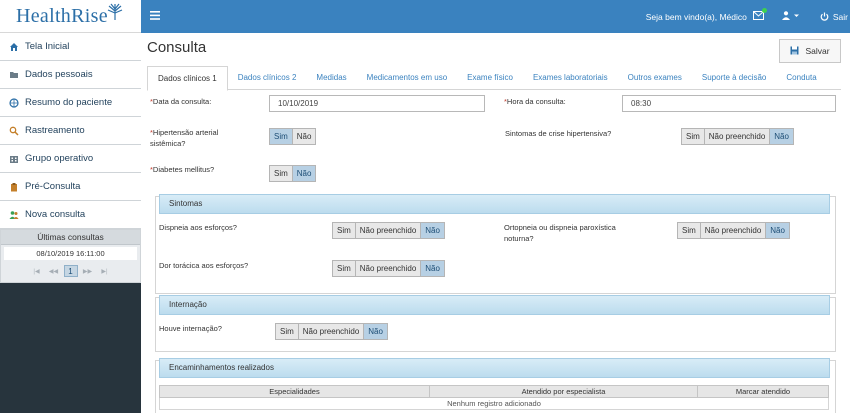  I want to click on dor-toracica-sim-button: Sim, so click(344, 268).